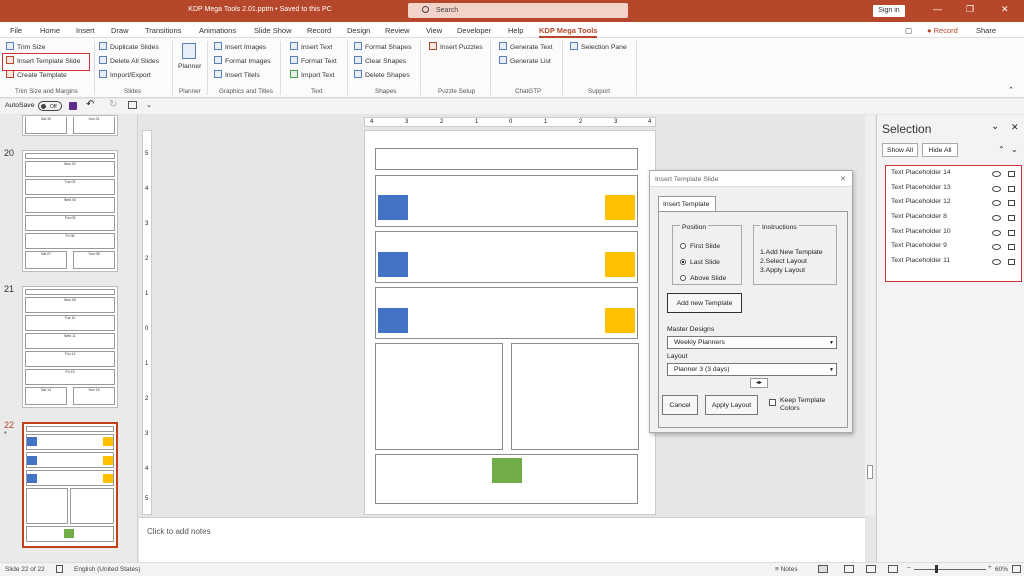  What do you see at coordinates (568, 32) in the screenshot?
I see `tab-kdp-mega-tools: KDP Mega Tools` at bounding box center [568, 32].